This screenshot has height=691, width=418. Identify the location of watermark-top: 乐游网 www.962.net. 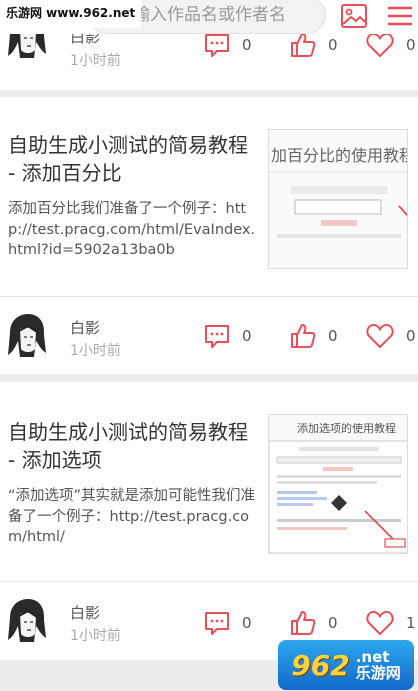
(71, 14).